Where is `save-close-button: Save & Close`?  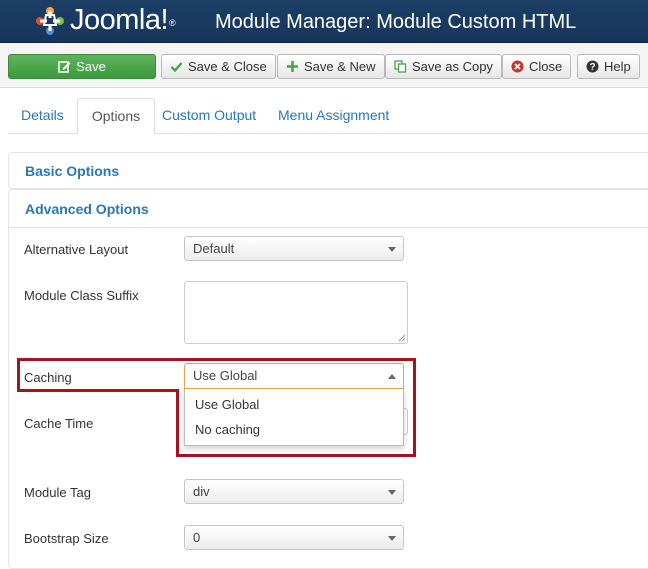
save-close-button: Save & Close is located at coordinates (218, 66).